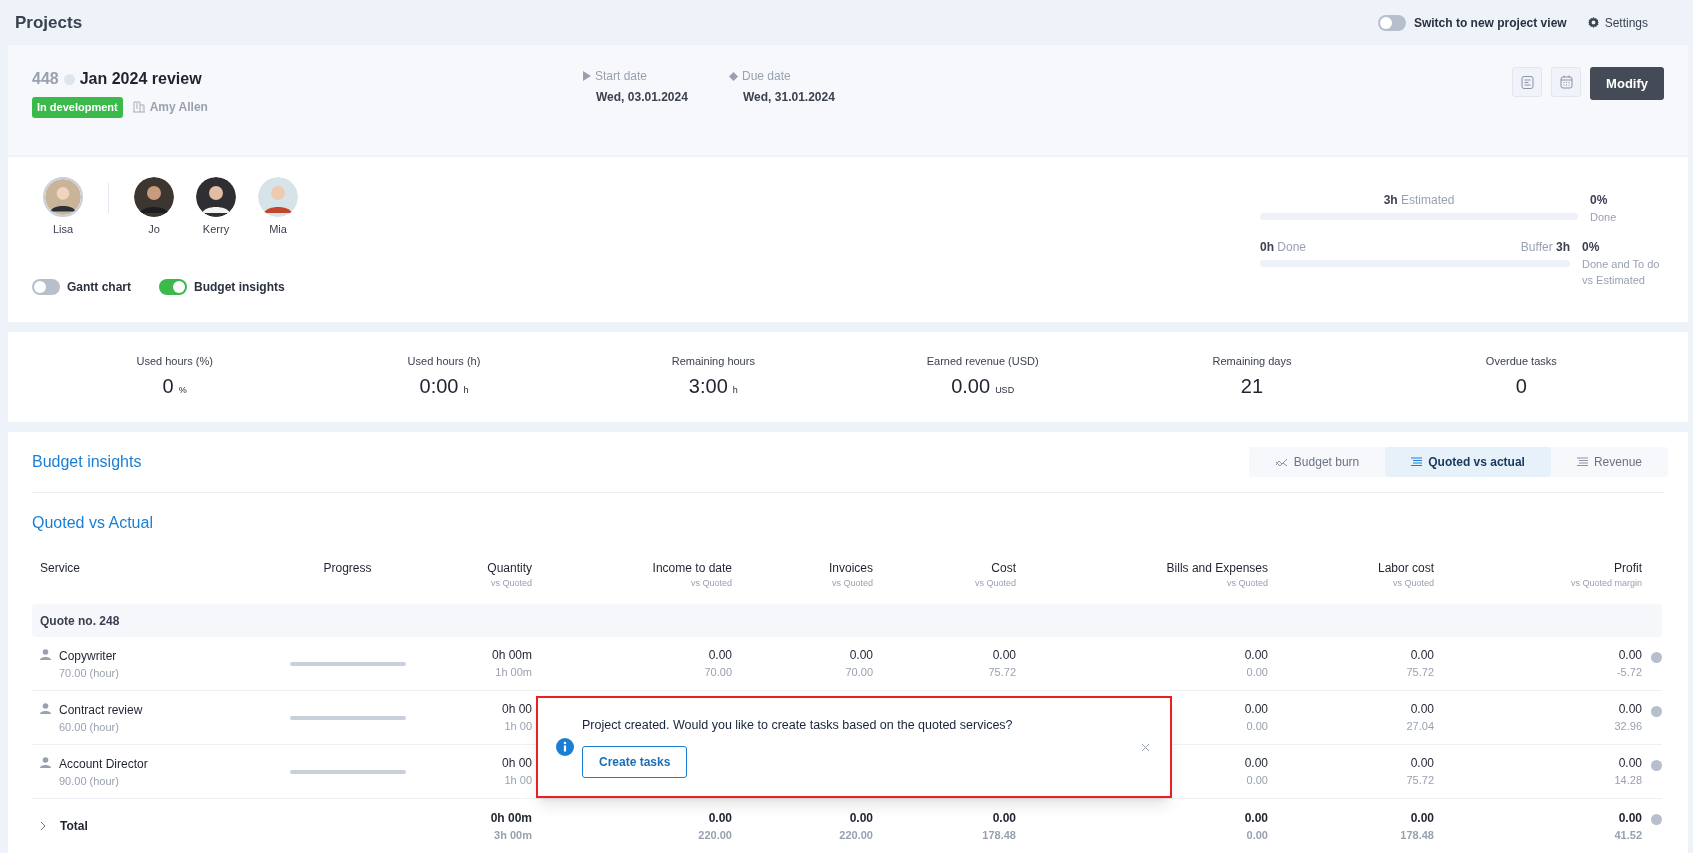  What do you see at coordinates (43, 826) in the screenshot?
I see `chevron-right-icon` at bounding box center [43, 826].